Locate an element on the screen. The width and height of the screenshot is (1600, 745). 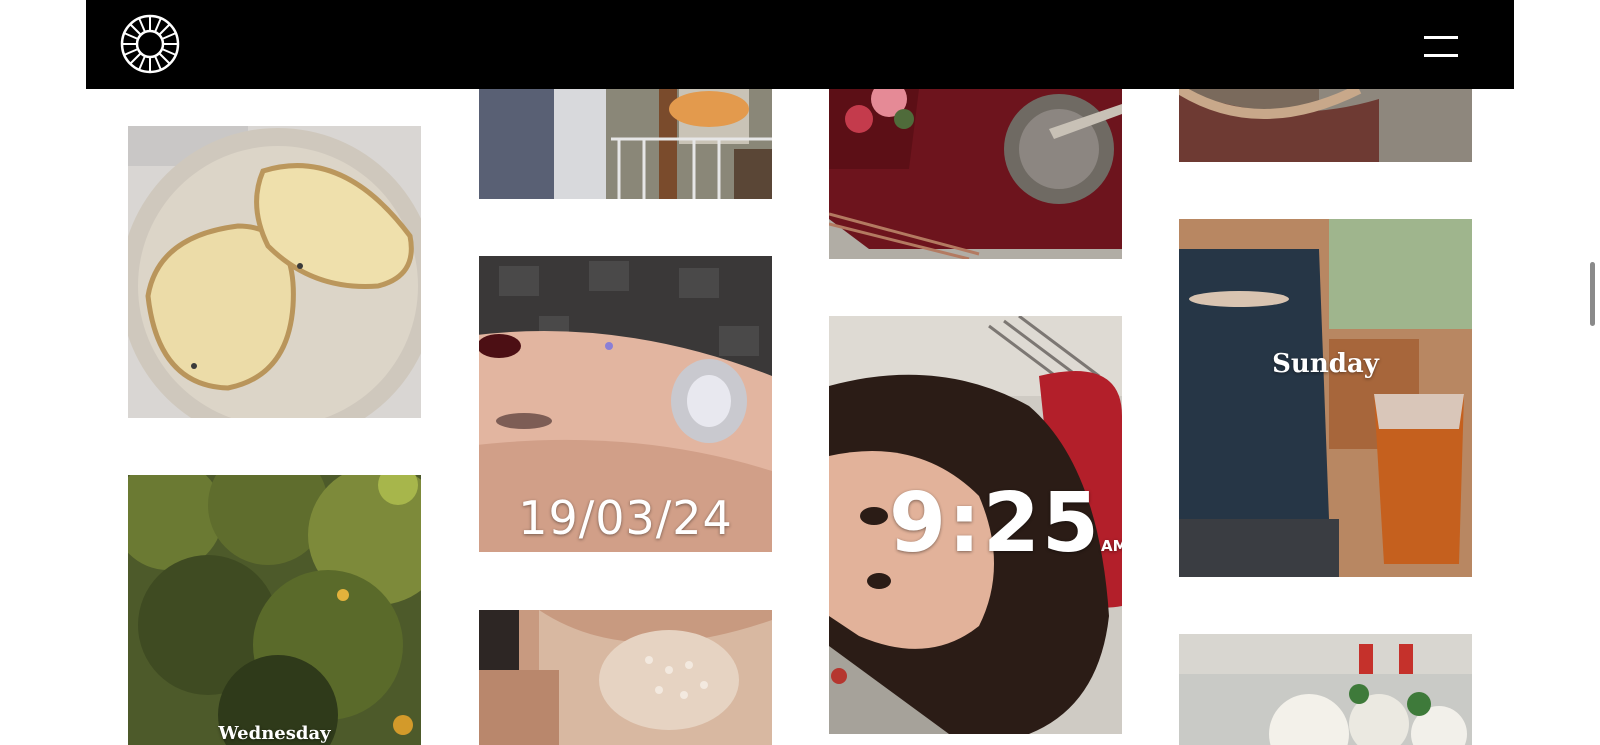
photo-balcony-view is located at coordinates (625, 144).